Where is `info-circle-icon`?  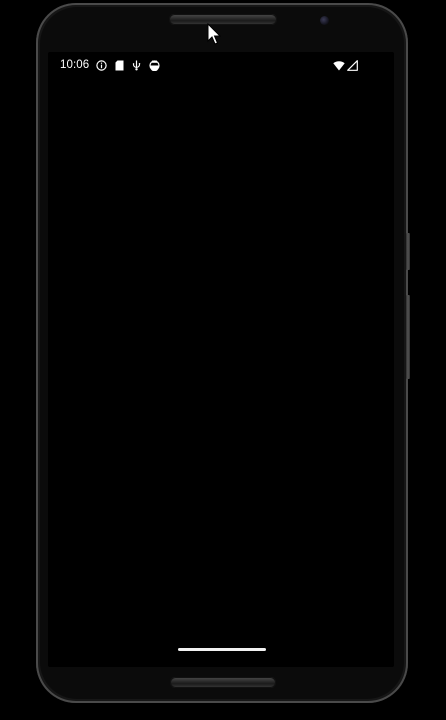
info-circle-icon is located at coordinates (101, 65).